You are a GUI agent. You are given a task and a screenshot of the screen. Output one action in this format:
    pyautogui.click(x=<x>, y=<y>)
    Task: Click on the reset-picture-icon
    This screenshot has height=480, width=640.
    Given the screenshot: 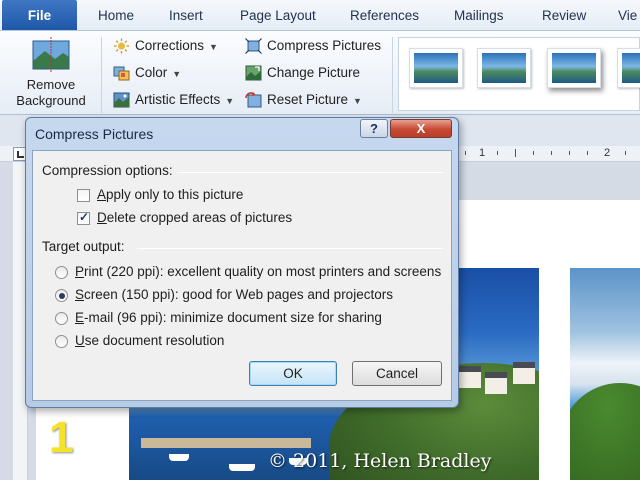 What is the action you would take?
    pyautogui.click(x=253, y=100)
    